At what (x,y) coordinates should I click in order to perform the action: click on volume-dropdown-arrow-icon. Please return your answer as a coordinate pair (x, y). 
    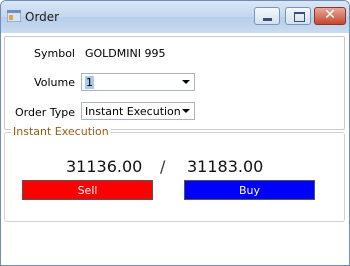
    Looking at the image, I should click on (186, 82).